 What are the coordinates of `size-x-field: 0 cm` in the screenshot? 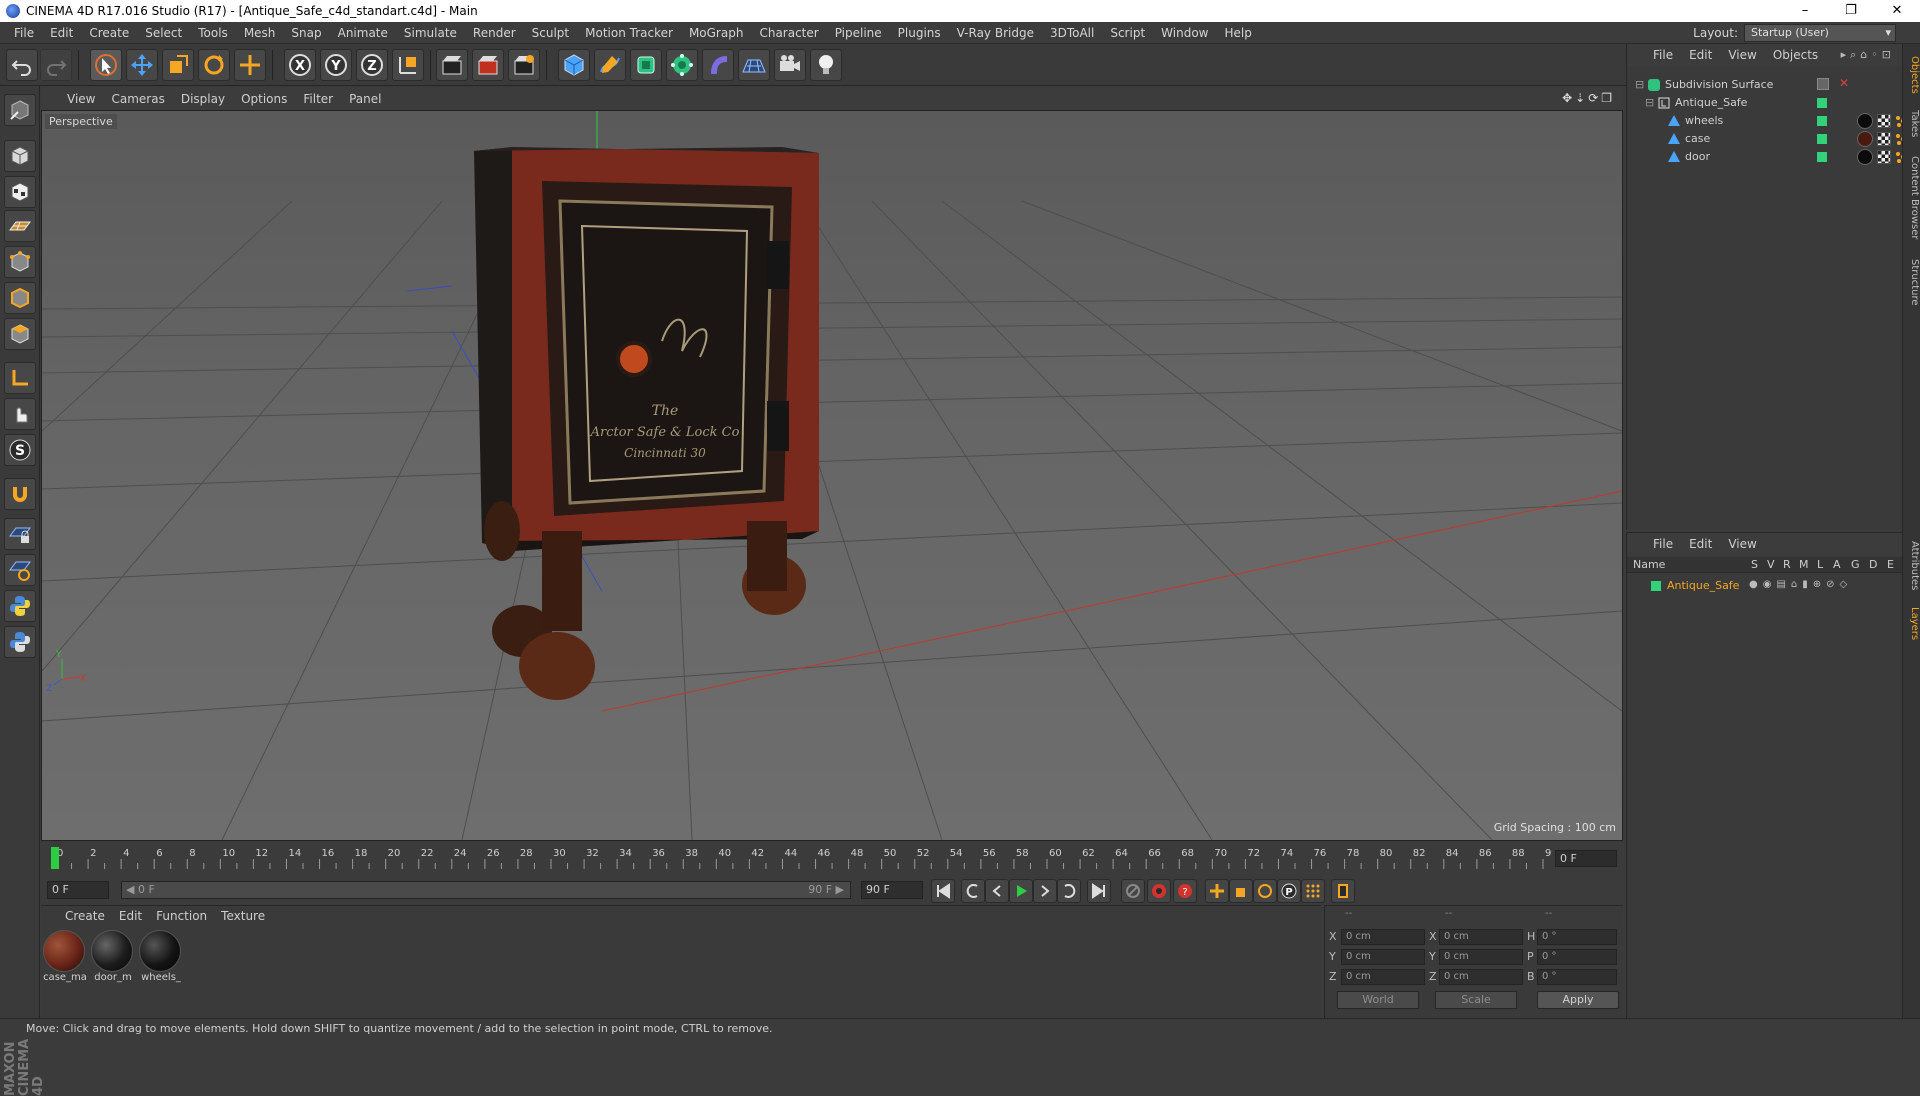 It's located at (1481, 937).